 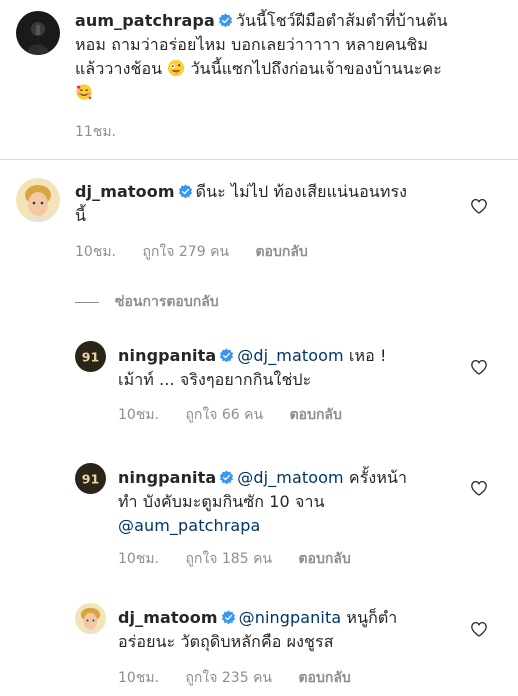 What do you see at coordinates (95, 132) in the screenshot?
I see `caption-timestamp: 11ชม.` at bounding box center [95, 132].